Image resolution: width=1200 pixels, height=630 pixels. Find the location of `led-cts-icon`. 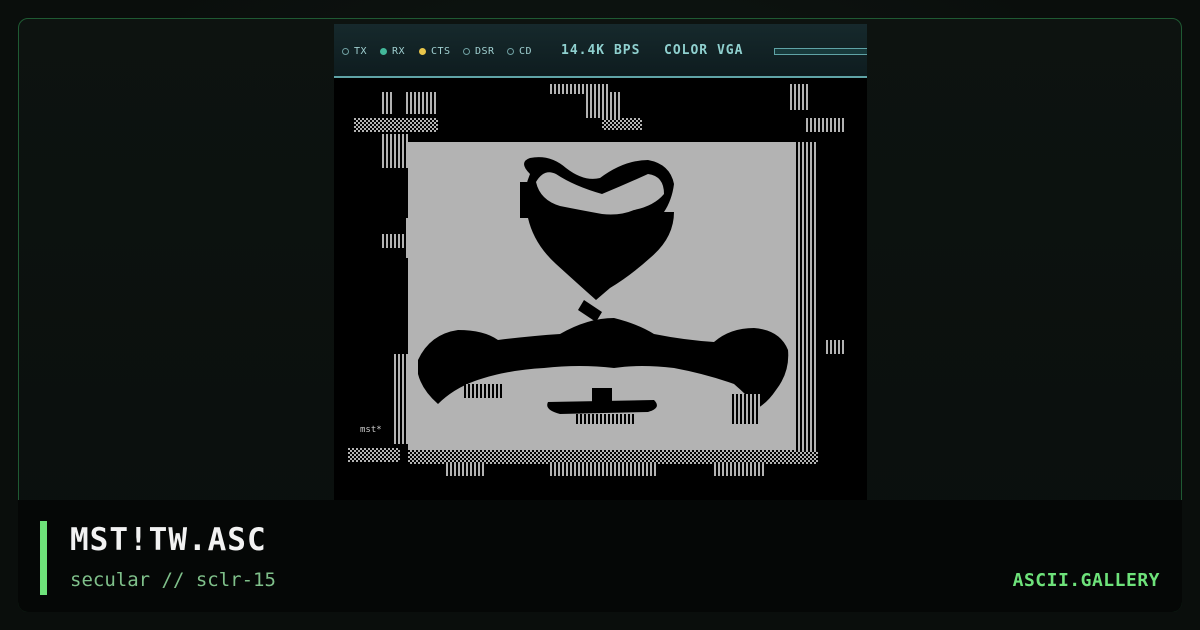

led-cts-icon is located at coordinates (422, 51).